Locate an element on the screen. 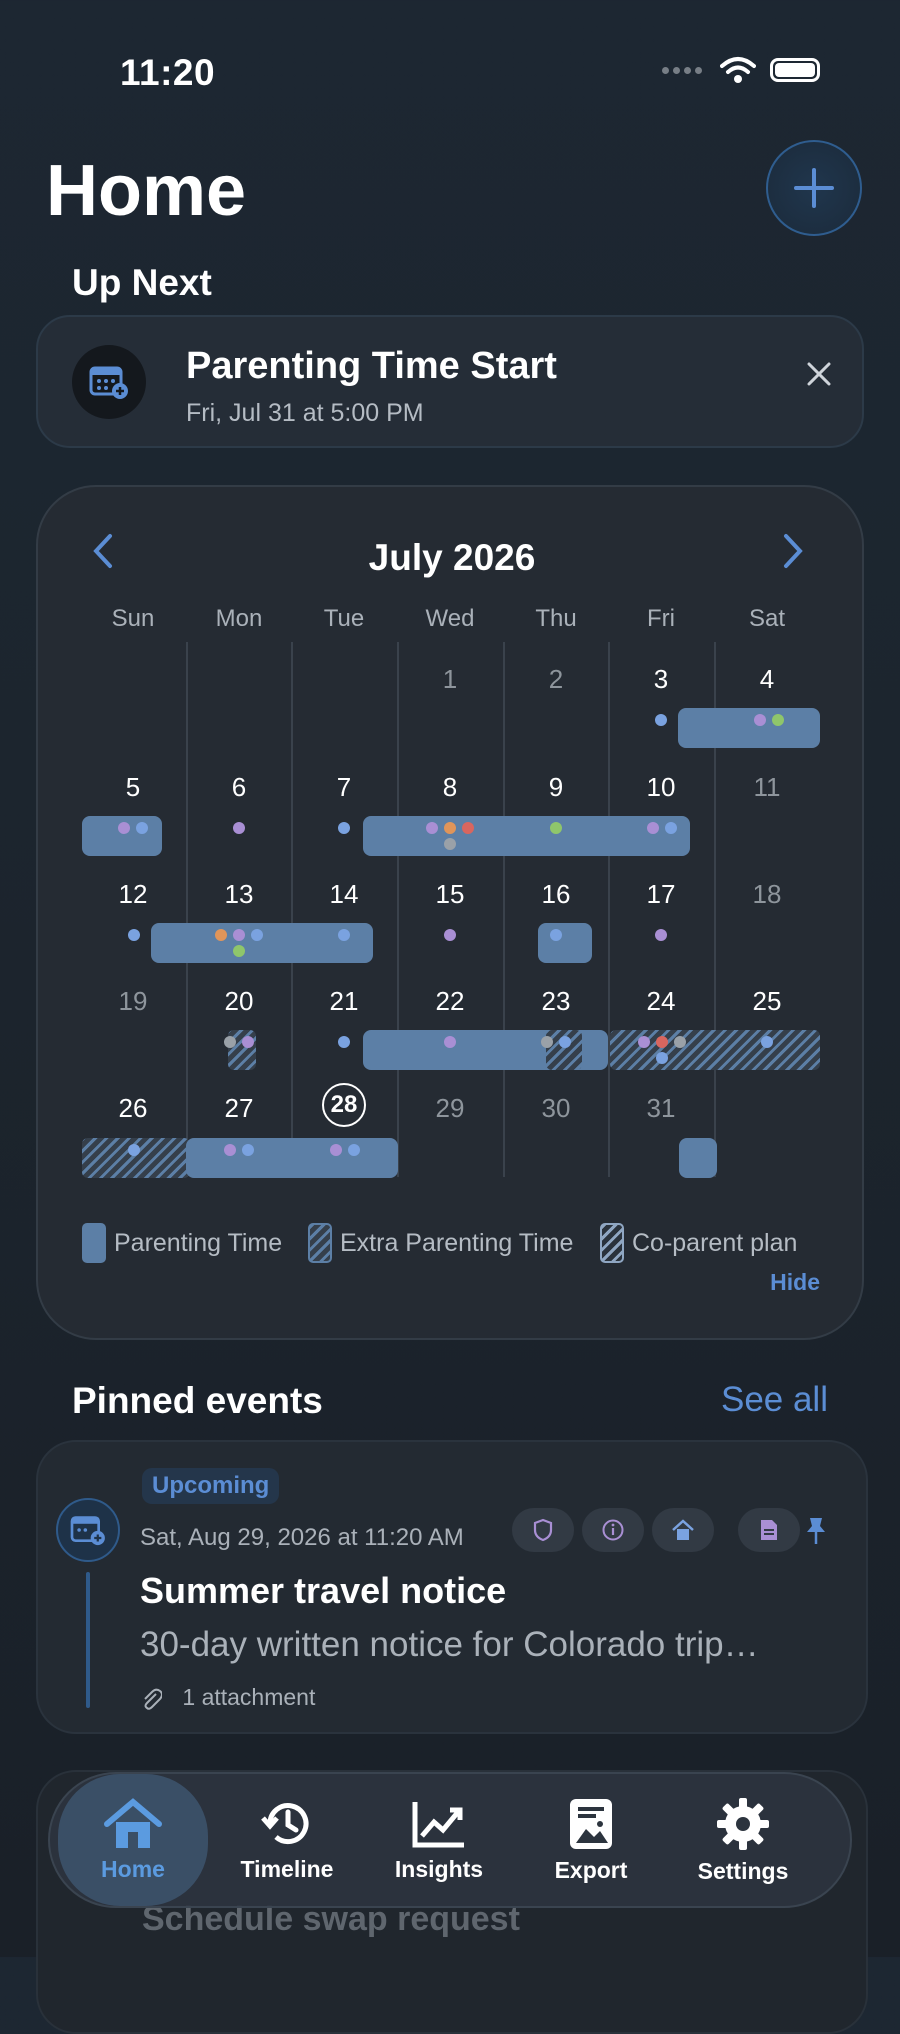 The width and height of the screenshot is (900, 2034). add-button is located at coordinates (814, 188).